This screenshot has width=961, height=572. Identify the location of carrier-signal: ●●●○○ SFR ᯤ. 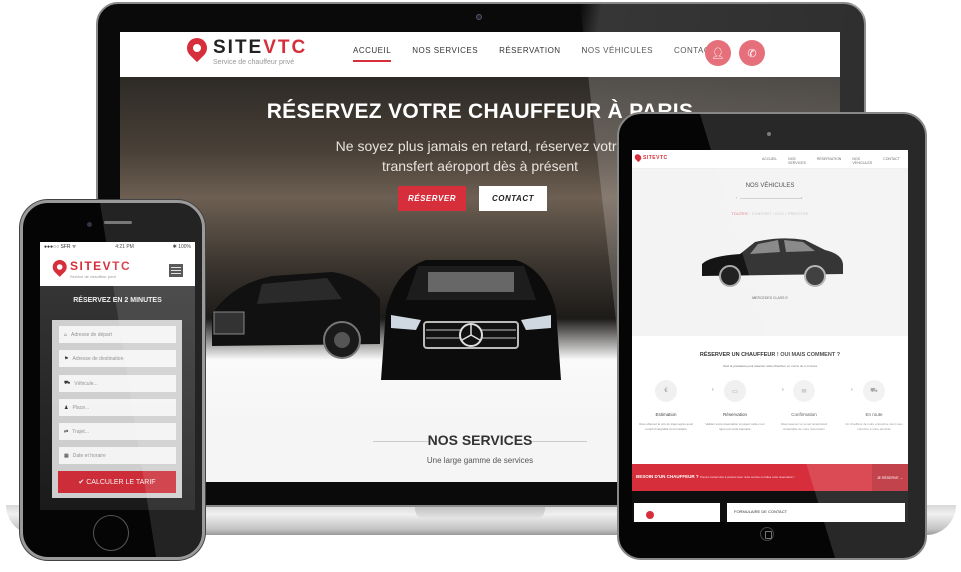
(60, 247).